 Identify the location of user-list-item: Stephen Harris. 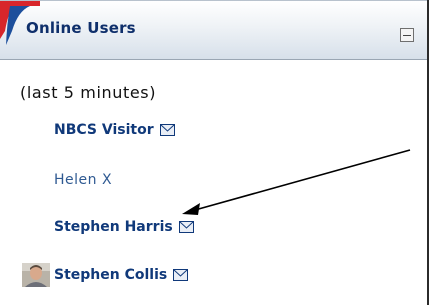
(124, 227).